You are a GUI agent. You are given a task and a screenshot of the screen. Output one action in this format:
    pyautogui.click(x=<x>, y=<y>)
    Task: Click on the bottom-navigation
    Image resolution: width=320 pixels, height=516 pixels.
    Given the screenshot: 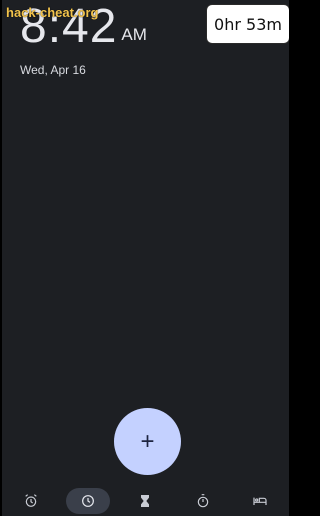 What is the action you would take?
    pyautogui.click(x=145, y=501)
    